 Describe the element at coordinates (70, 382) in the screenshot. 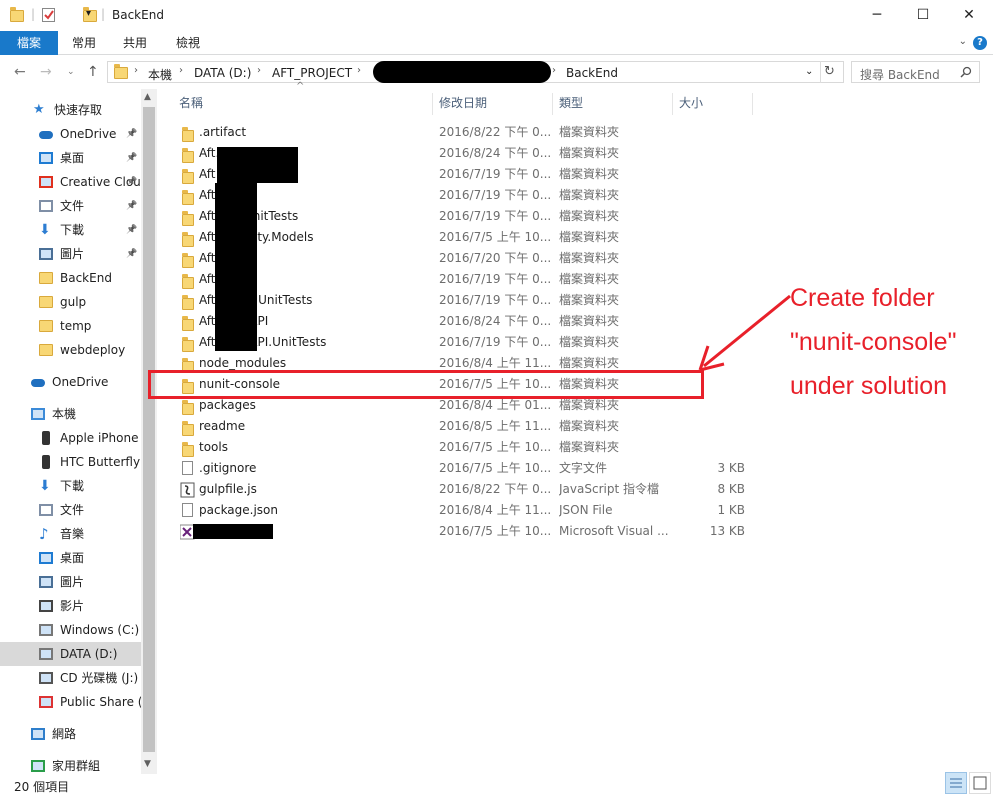

I see `sidebar-item: OneDrive` at that location.